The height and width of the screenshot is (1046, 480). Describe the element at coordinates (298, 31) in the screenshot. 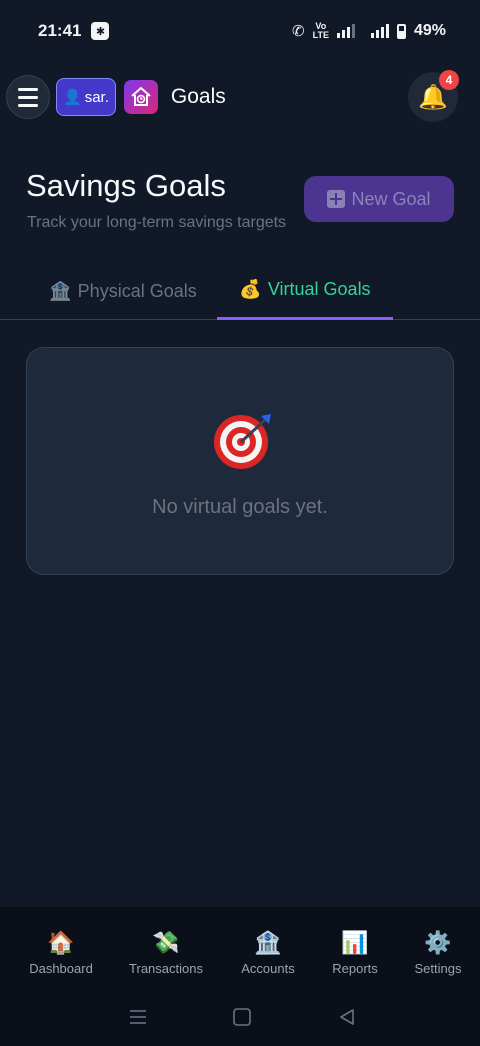

I see `wifi-call-icon: ✆` at that location.